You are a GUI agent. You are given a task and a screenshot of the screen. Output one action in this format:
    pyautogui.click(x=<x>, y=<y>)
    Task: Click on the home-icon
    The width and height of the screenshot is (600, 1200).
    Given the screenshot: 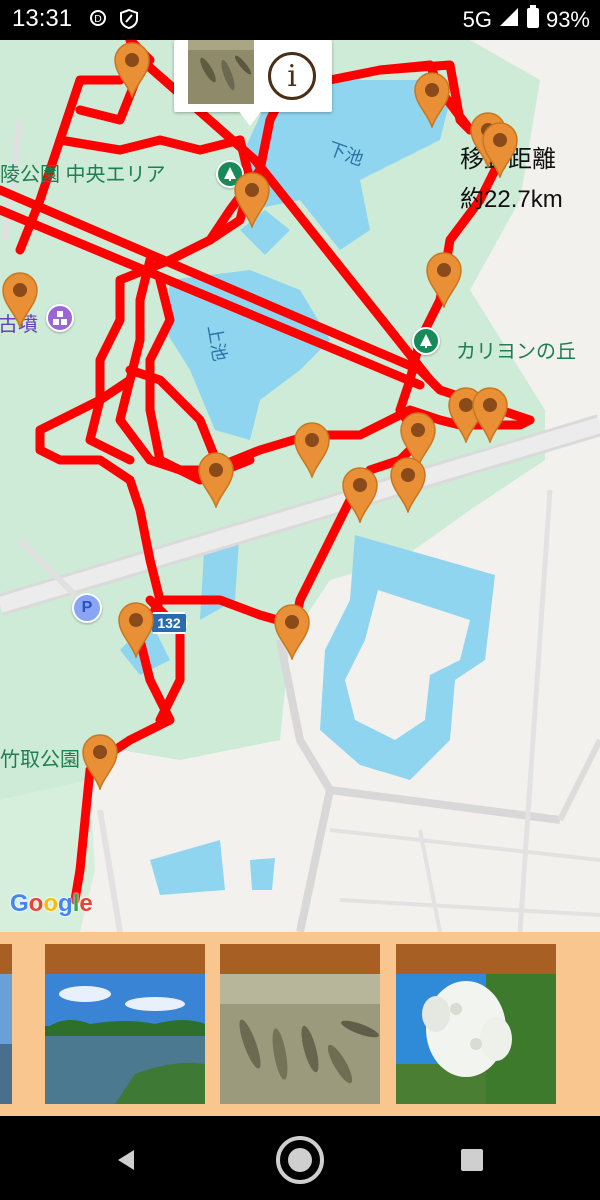 What is the action you would take?
    pyautogui.click(x=300, y=1160)
    